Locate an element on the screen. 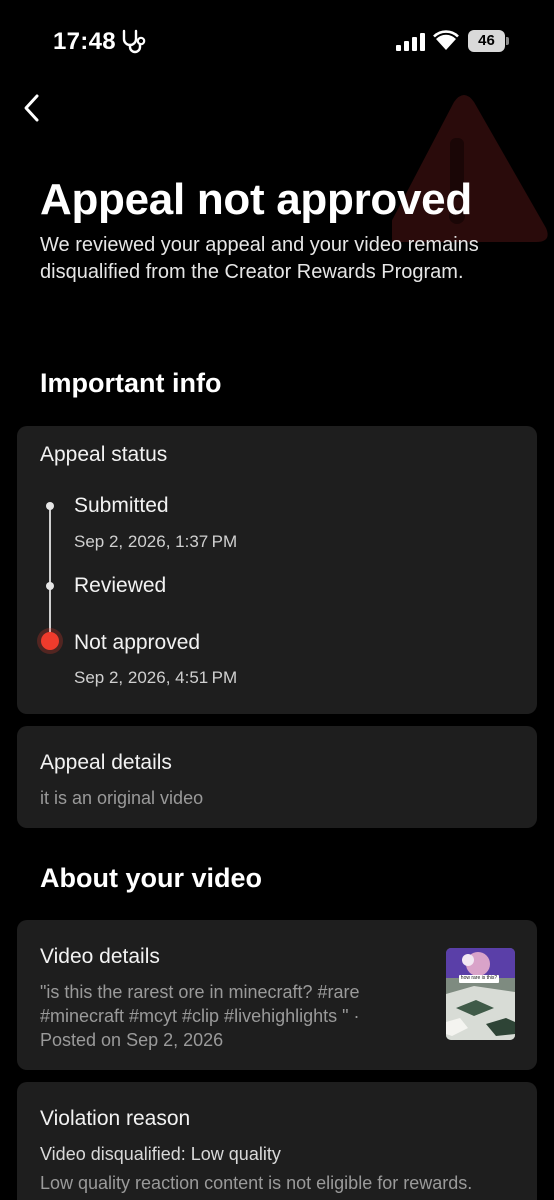 This screenshot has height=1200, width=554. signal-icon is located at coordinates (410, 42).